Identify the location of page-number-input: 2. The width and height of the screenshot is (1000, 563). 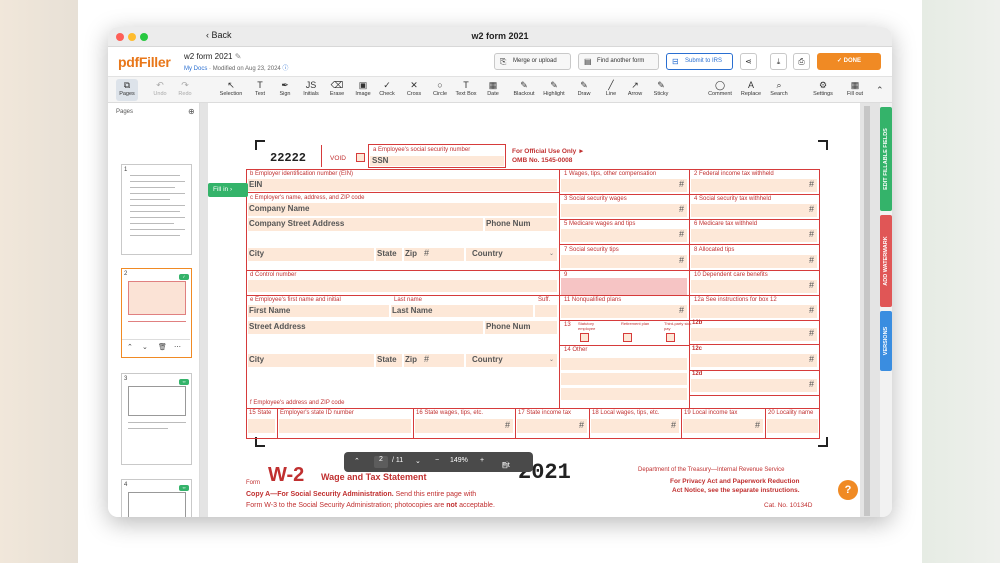
(381, 462).